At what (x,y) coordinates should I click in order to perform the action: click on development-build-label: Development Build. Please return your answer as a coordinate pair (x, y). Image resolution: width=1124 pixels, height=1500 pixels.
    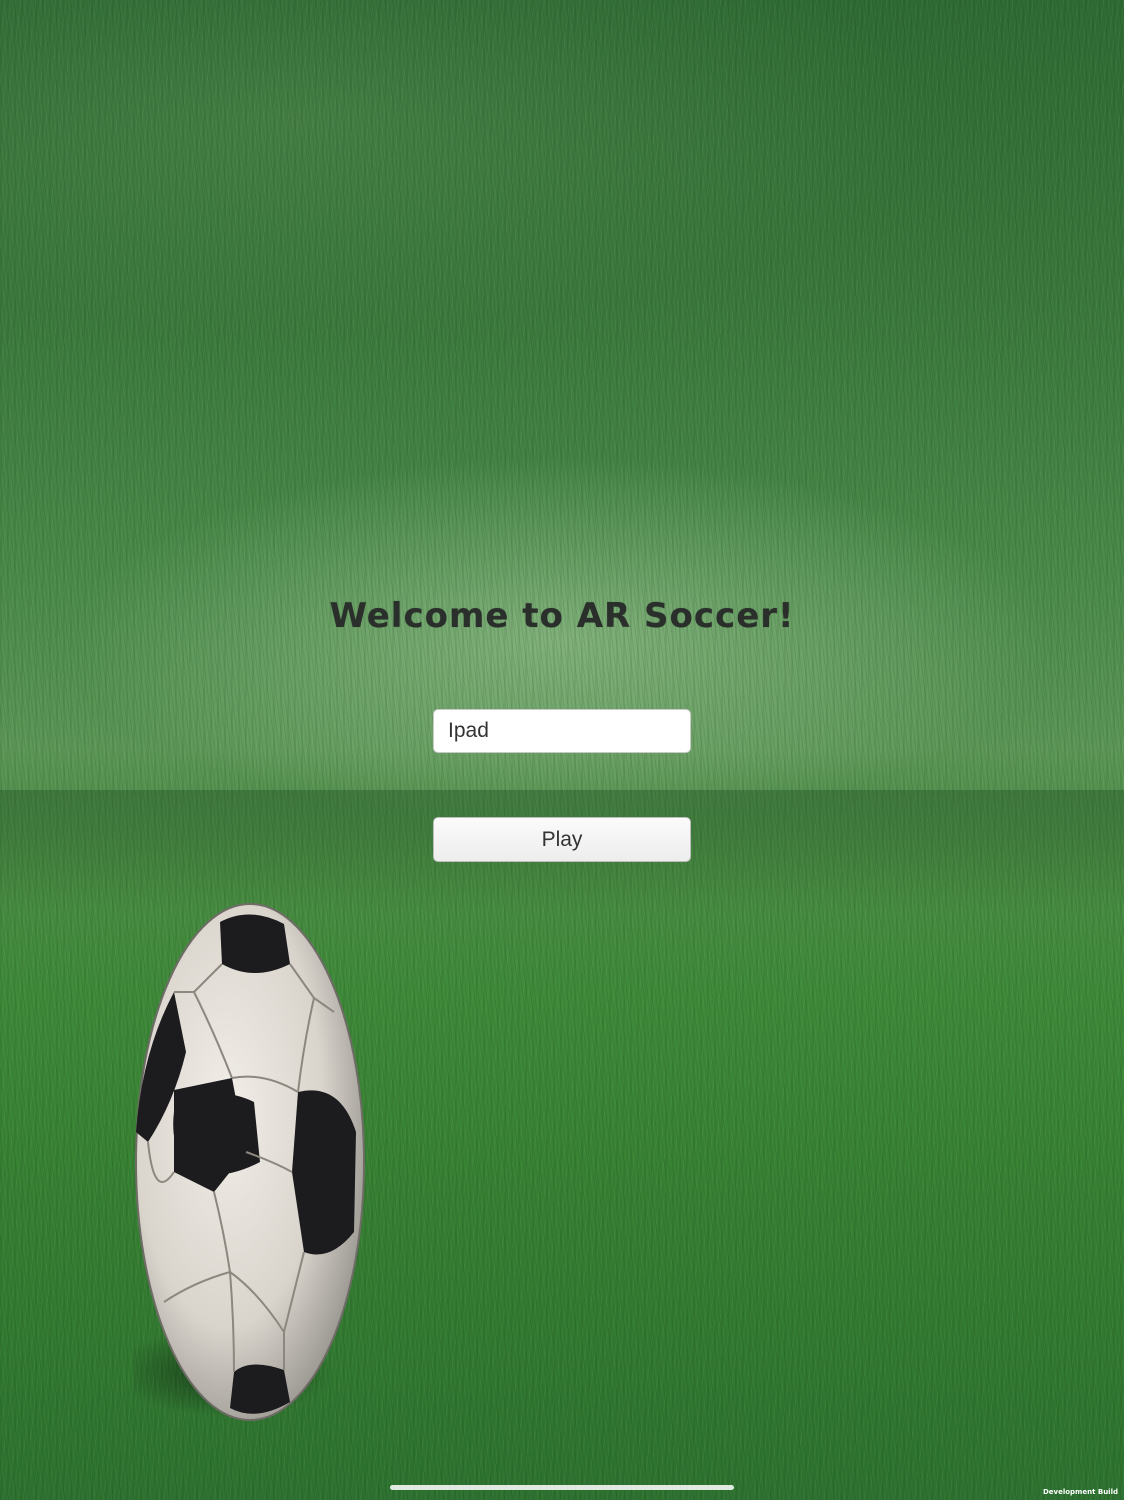
    Looking at the image, I should click on (1080, 1492).